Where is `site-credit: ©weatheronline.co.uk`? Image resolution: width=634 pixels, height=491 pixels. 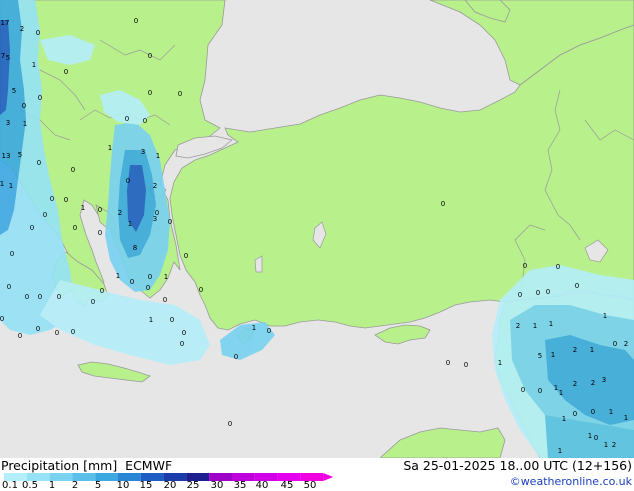
site-credit: ©weatheronline.co.uk is located at coordinates (571, 481).